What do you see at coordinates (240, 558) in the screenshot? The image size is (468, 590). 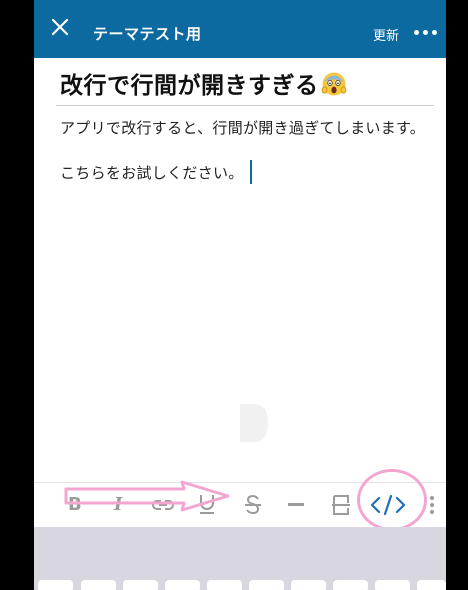 I see `soft-keyboard` at bounding box center [240, 558].